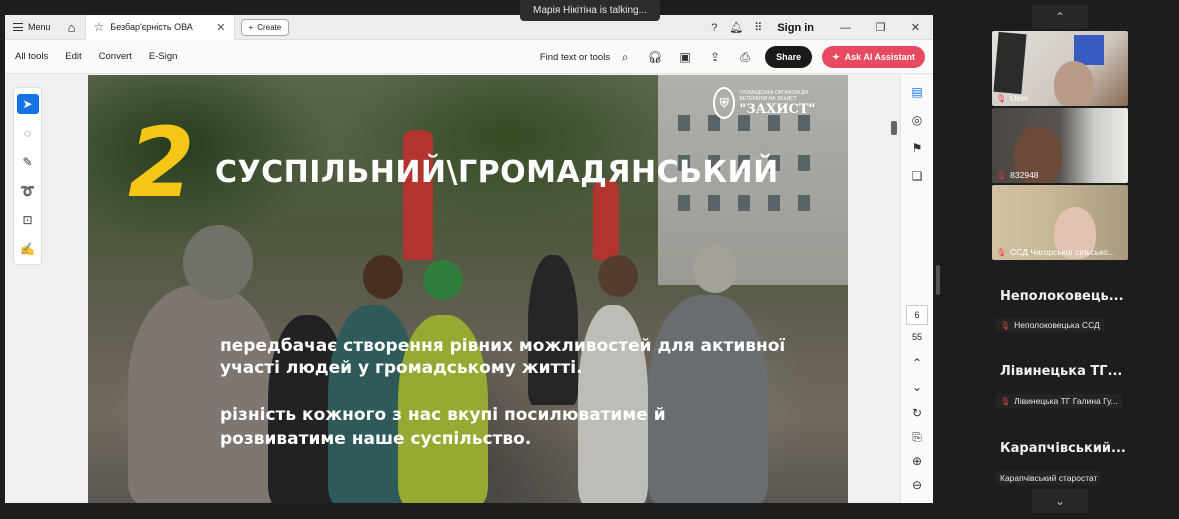 The image size is (1179, 519). What do you see at coordinates (28, 133) in the screenshot?
I see `comment-icon: ◌` at bounding box center [28, 133].